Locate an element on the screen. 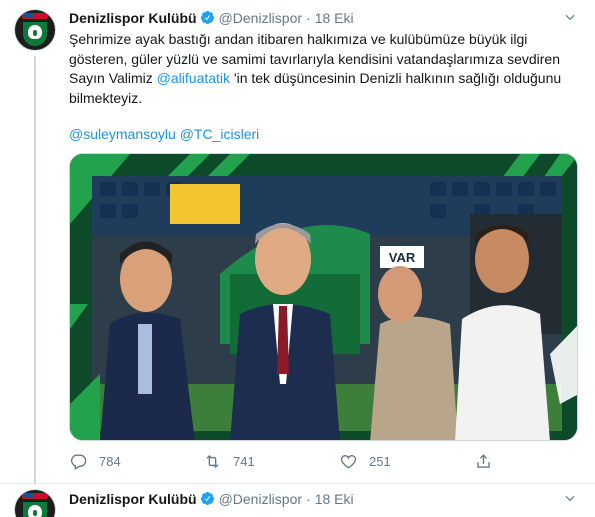 This screenshot has width=595, height=517. reply-button: 784 is located at coordinates (95, 461).